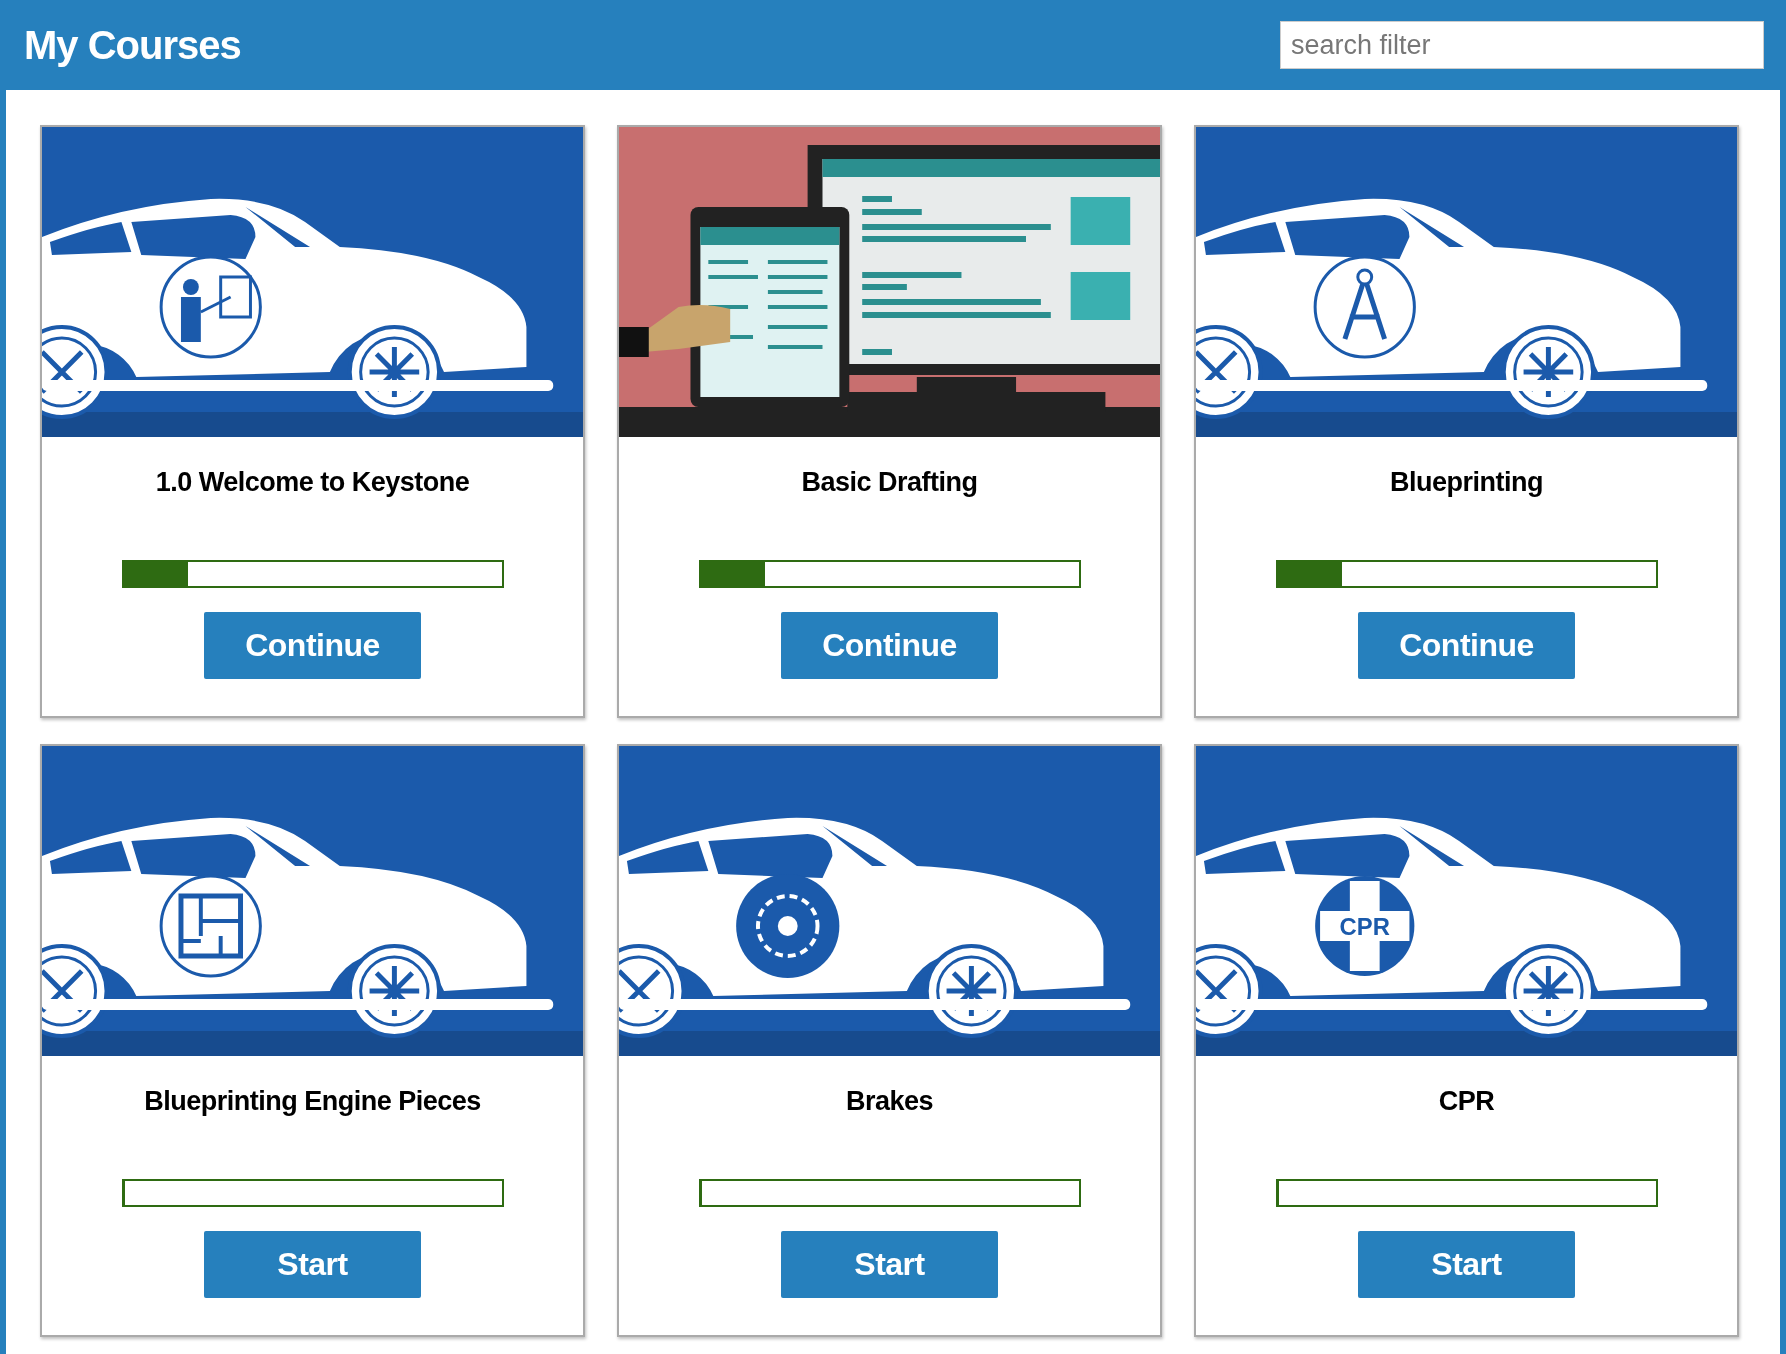  I want to click on course-card: 1.0 Welcome to Keystone Continue, so click(312, 421).